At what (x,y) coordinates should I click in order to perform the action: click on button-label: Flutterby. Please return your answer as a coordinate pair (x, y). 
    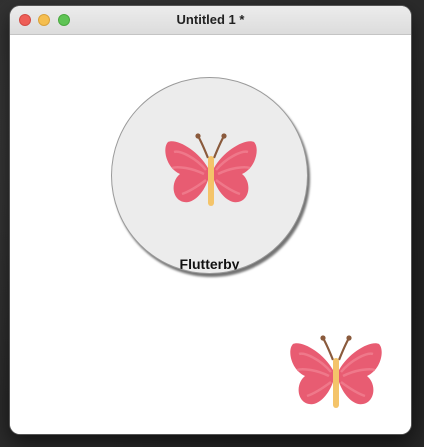
    Looking at the image, I should click on (209, 264).